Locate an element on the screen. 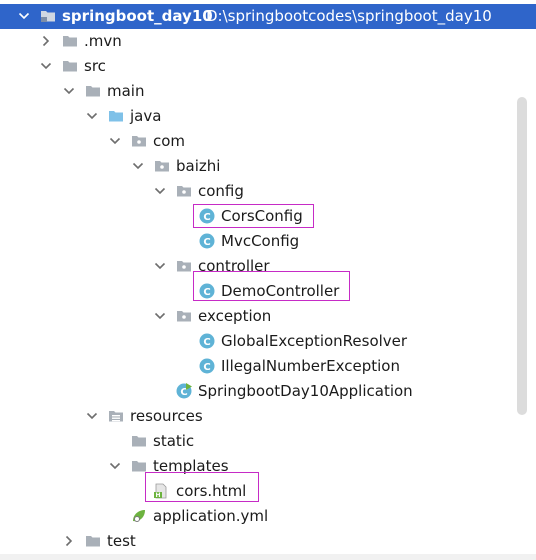 Image resolution: width=536 pixels, height=560 pixels. tree-row-static: static is located at coordinates (268, 441).